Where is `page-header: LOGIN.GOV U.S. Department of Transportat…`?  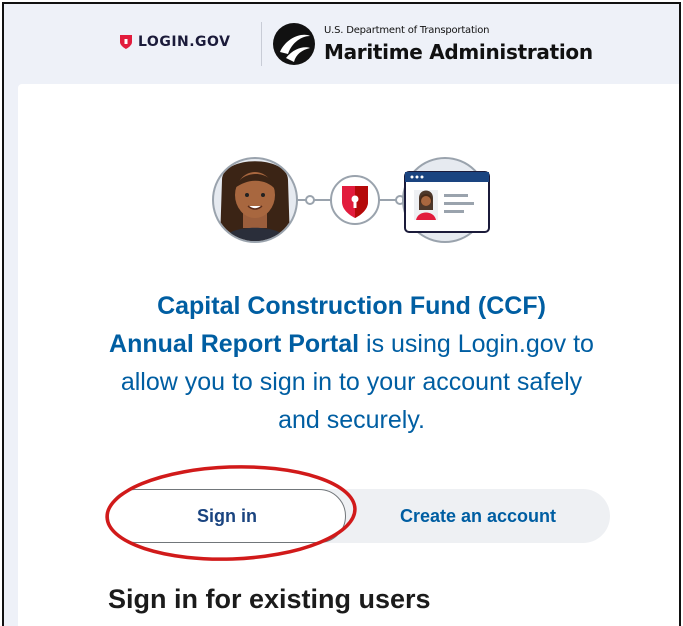 page-header: LOGIN.GOV U.S. Department of Transportat… is located at coordinates (341, 44).